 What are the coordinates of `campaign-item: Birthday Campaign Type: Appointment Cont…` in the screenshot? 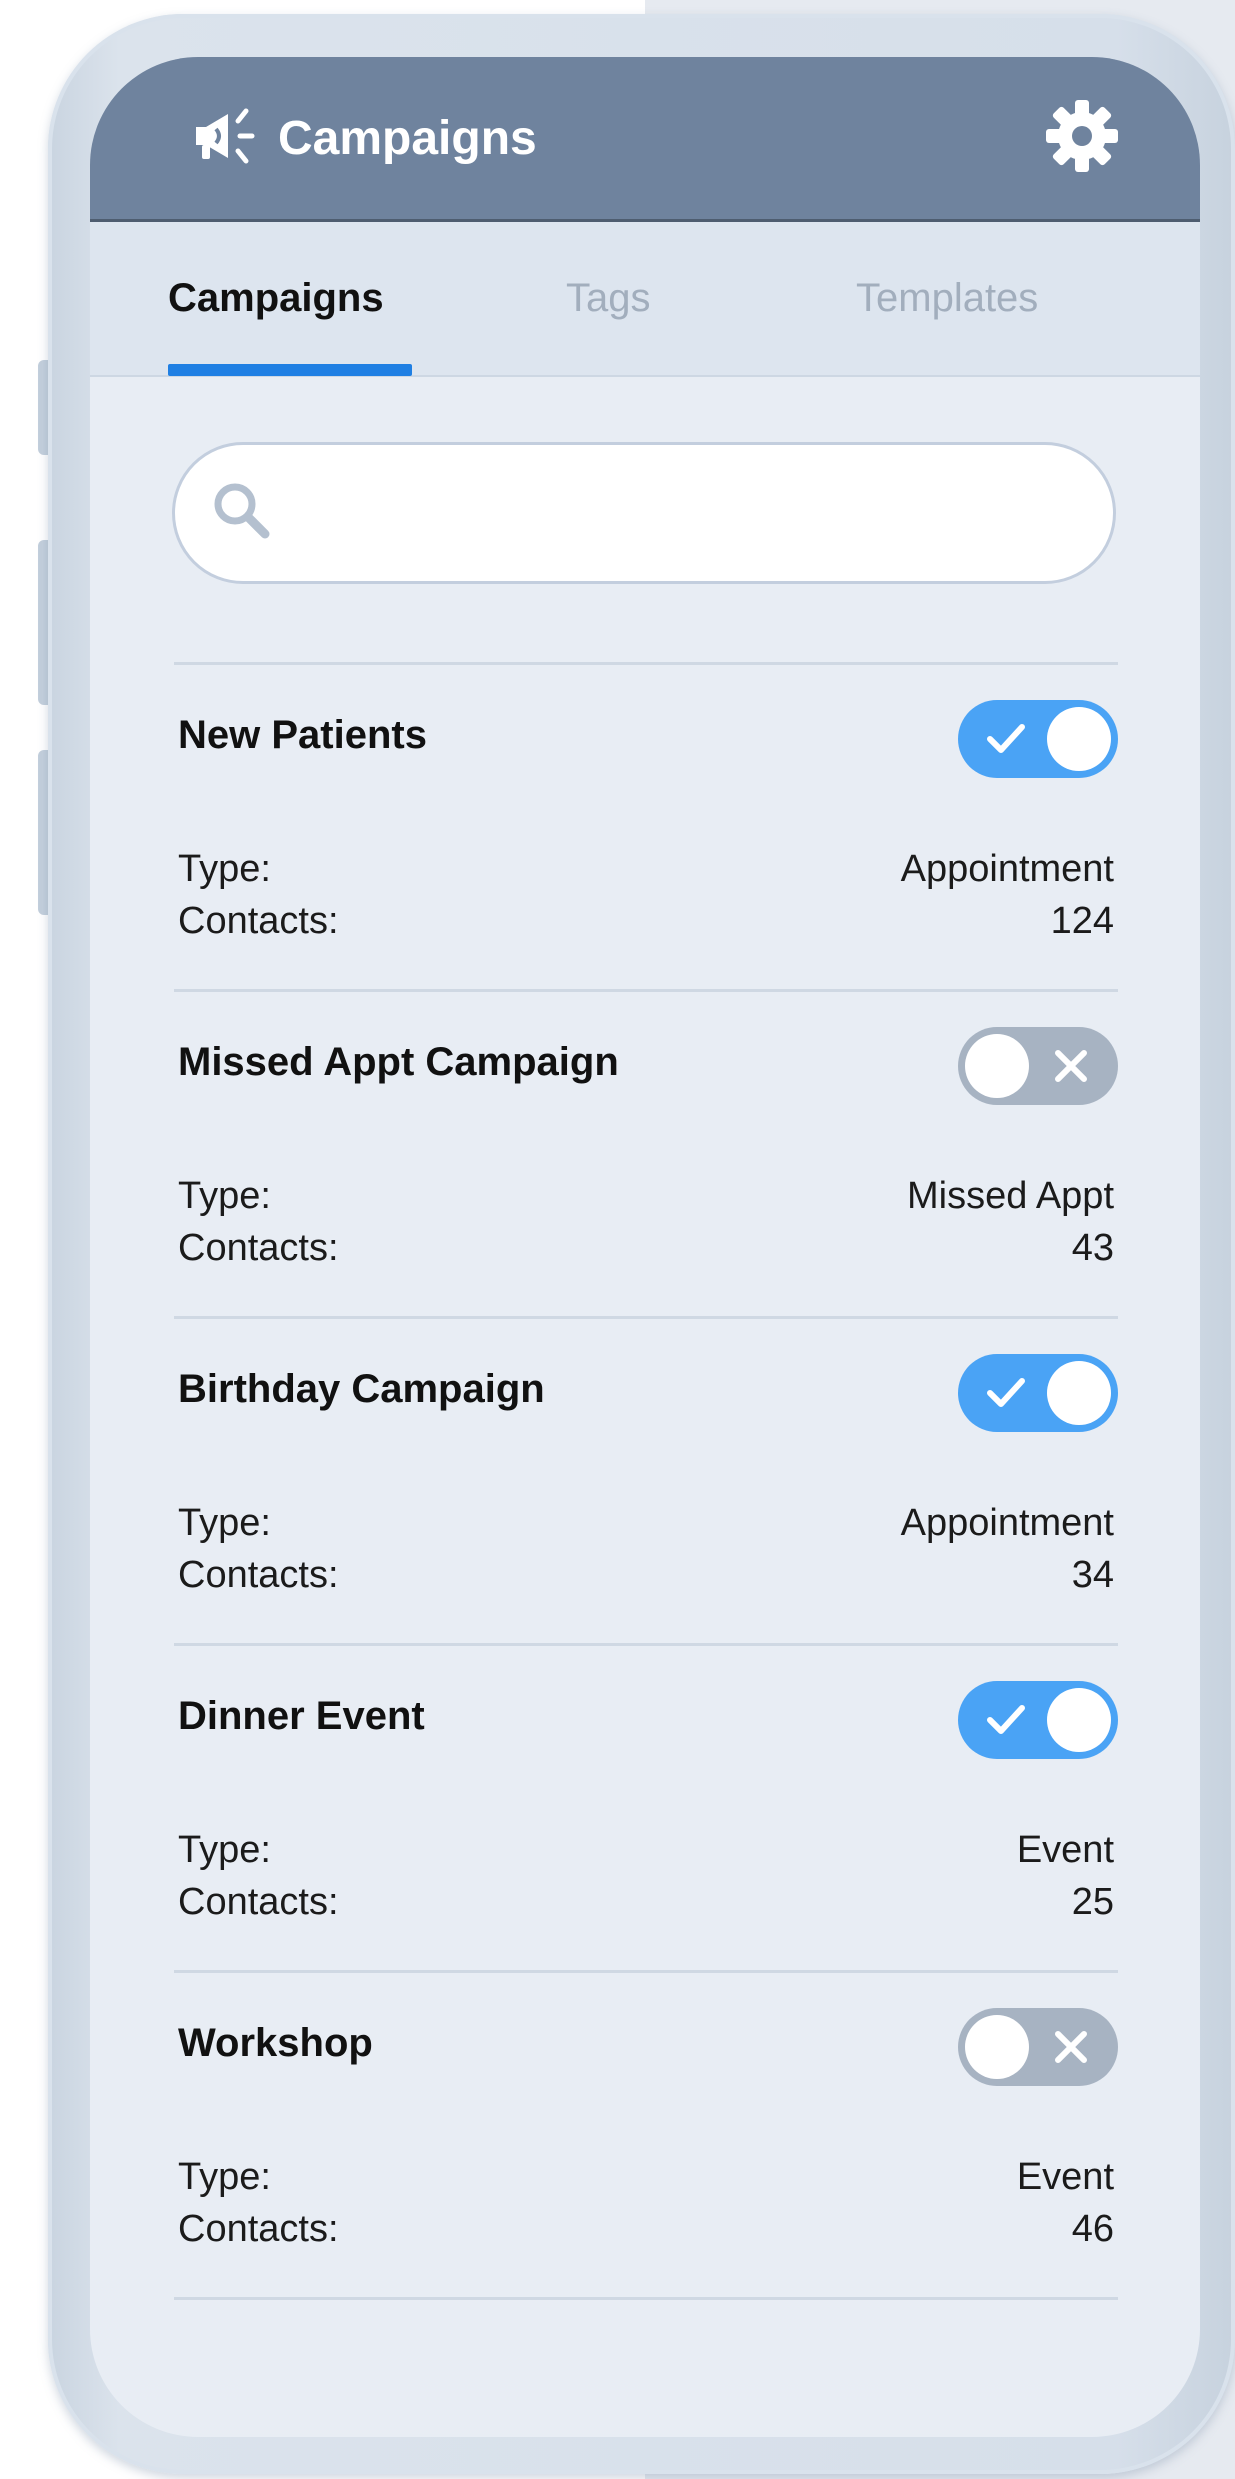 It's located at (646, 1481).